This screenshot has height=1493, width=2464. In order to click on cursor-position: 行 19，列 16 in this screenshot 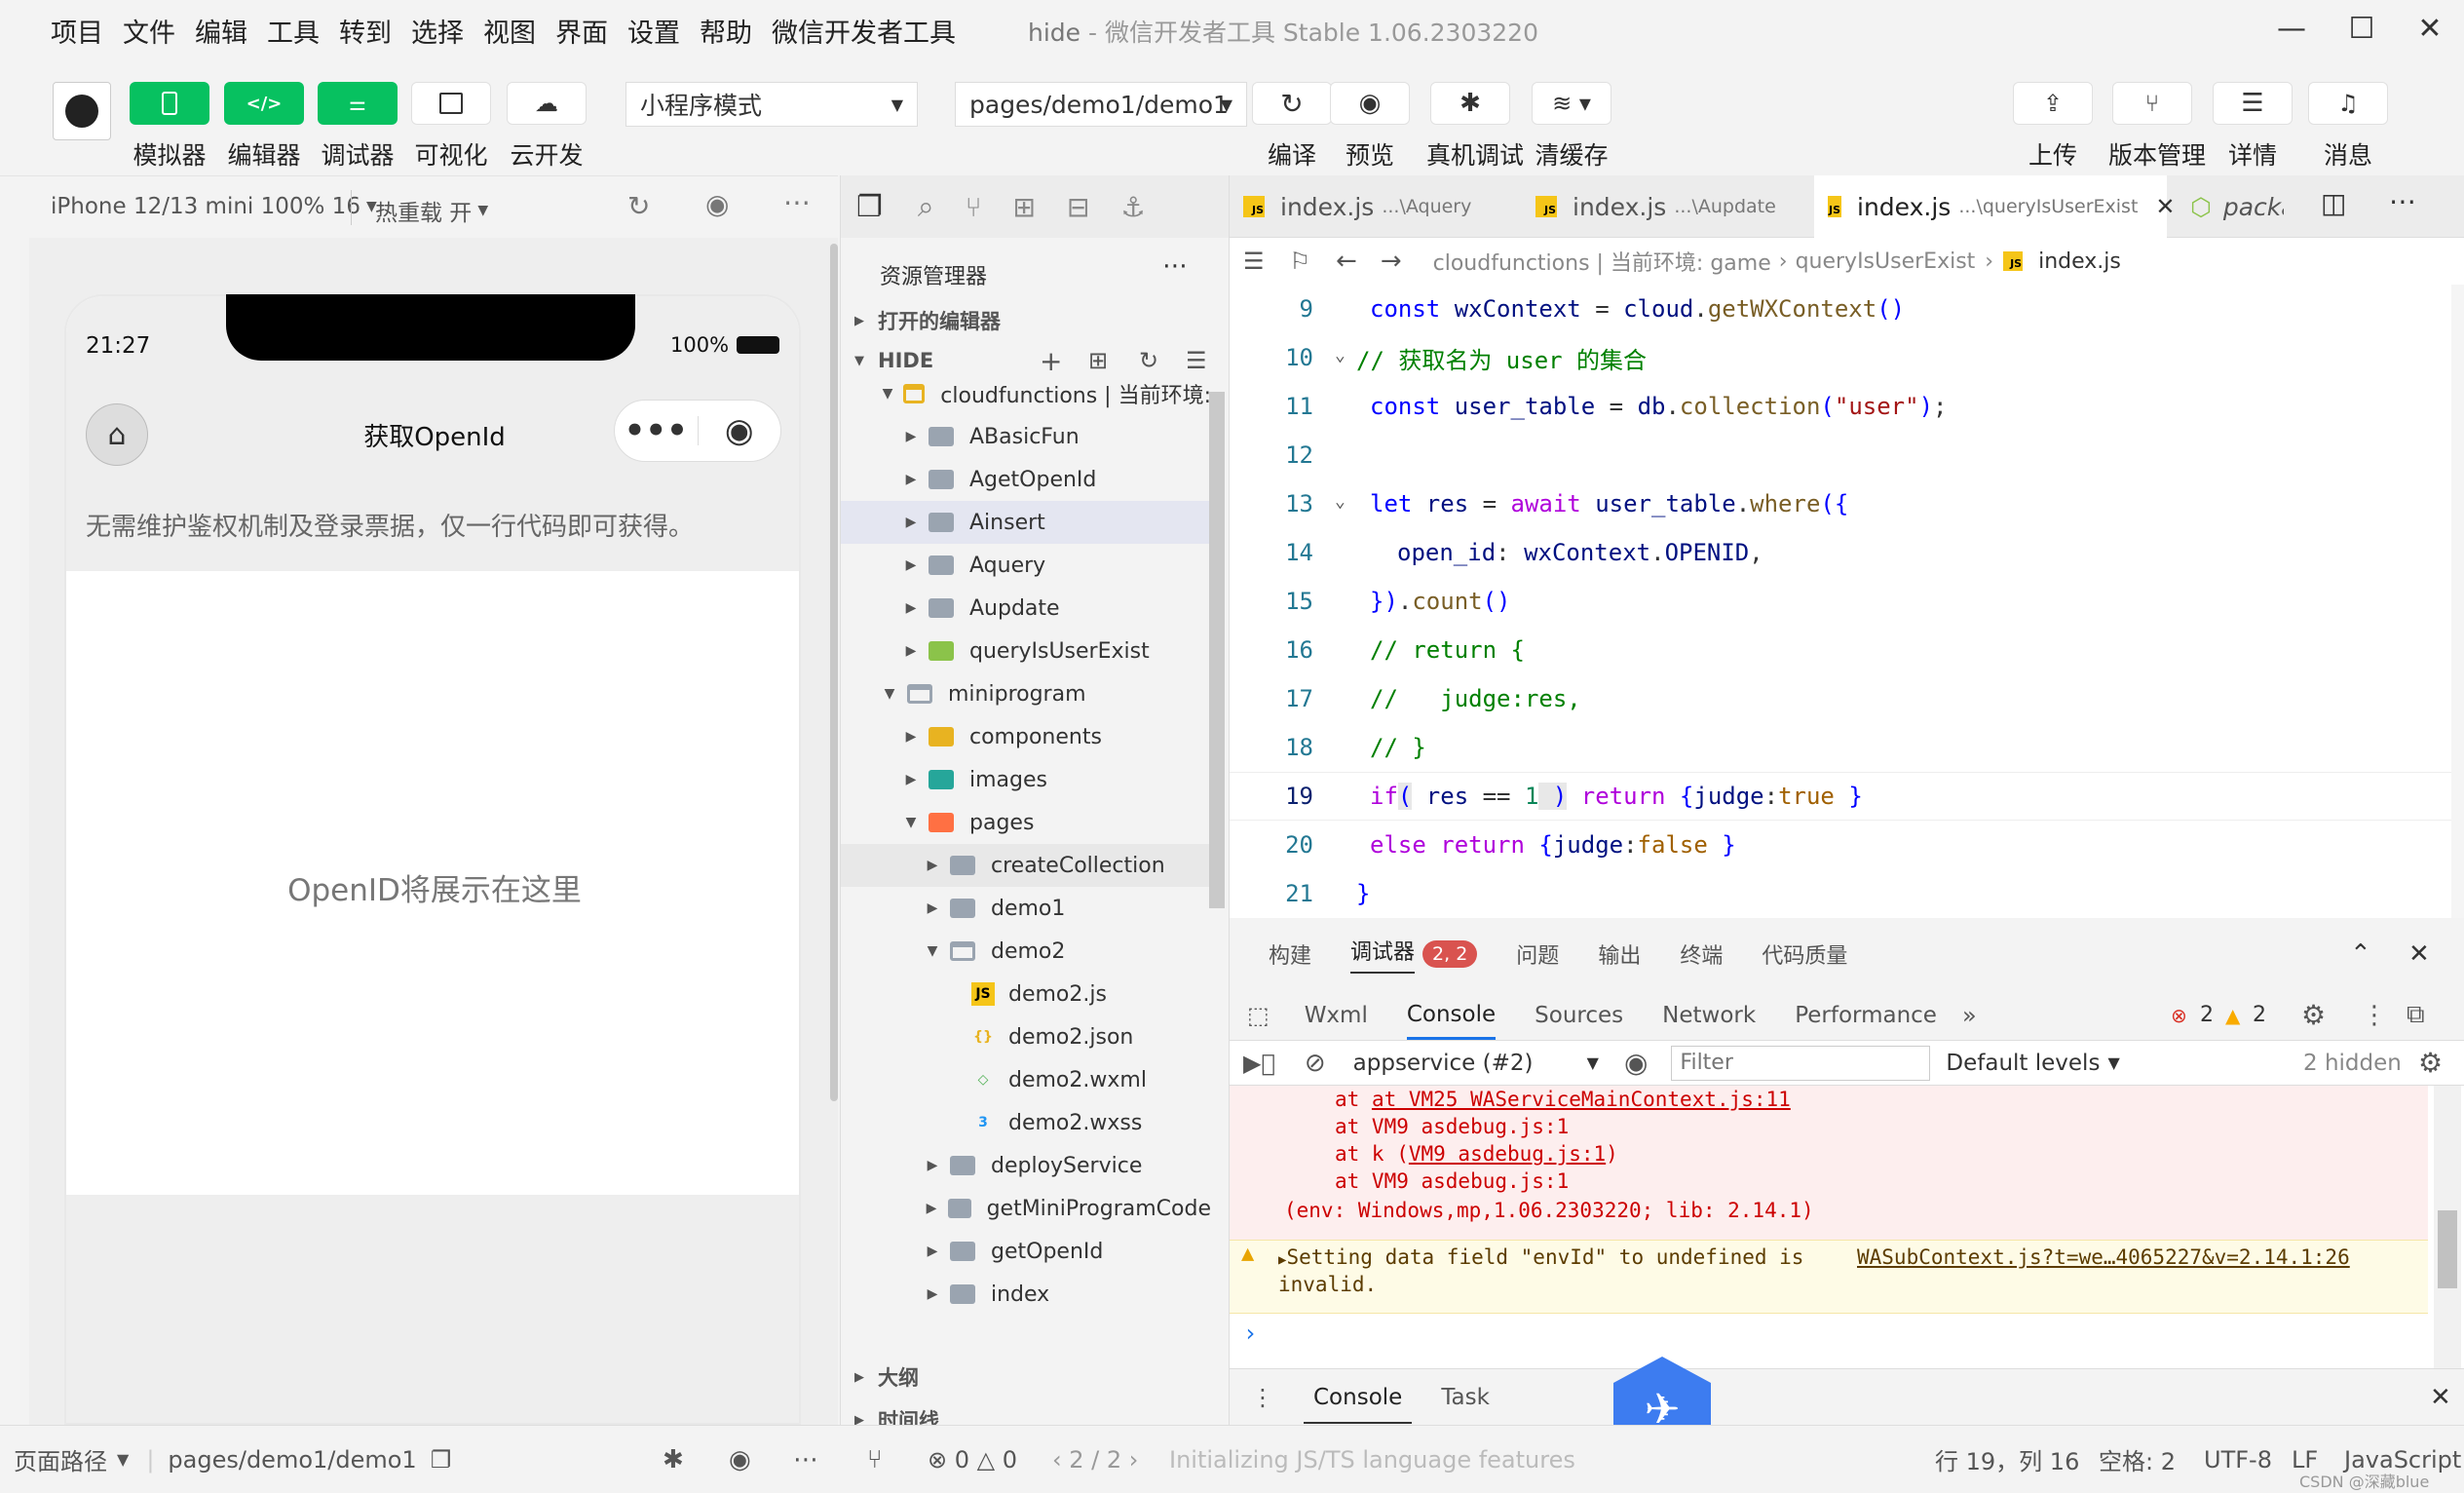, I will do `click(2007, 1459)`.